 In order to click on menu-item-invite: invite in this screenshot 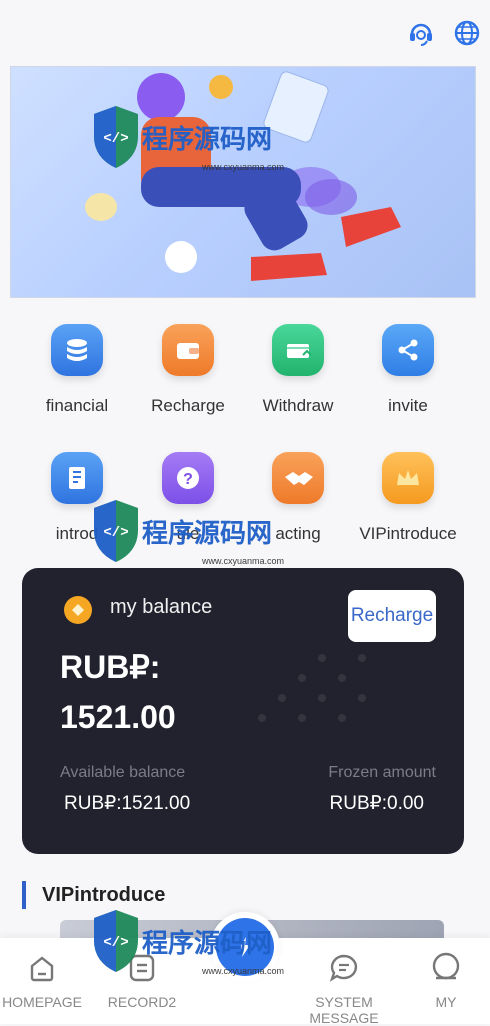, I will do `click(408, 374)`.